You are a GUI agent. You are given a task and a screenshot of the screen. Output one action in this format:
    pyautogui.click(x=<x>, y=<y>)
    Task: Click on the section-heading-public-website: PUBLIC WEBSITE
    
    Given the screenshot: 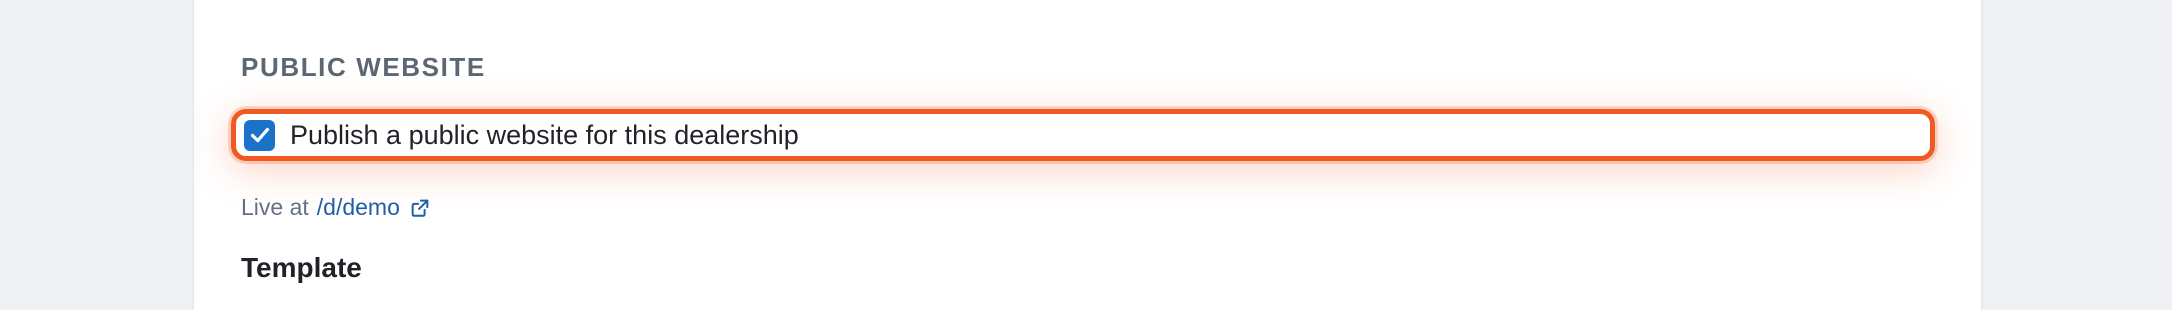 What is the action you would take?
    pyautogui.click(x=363, y=67)
    